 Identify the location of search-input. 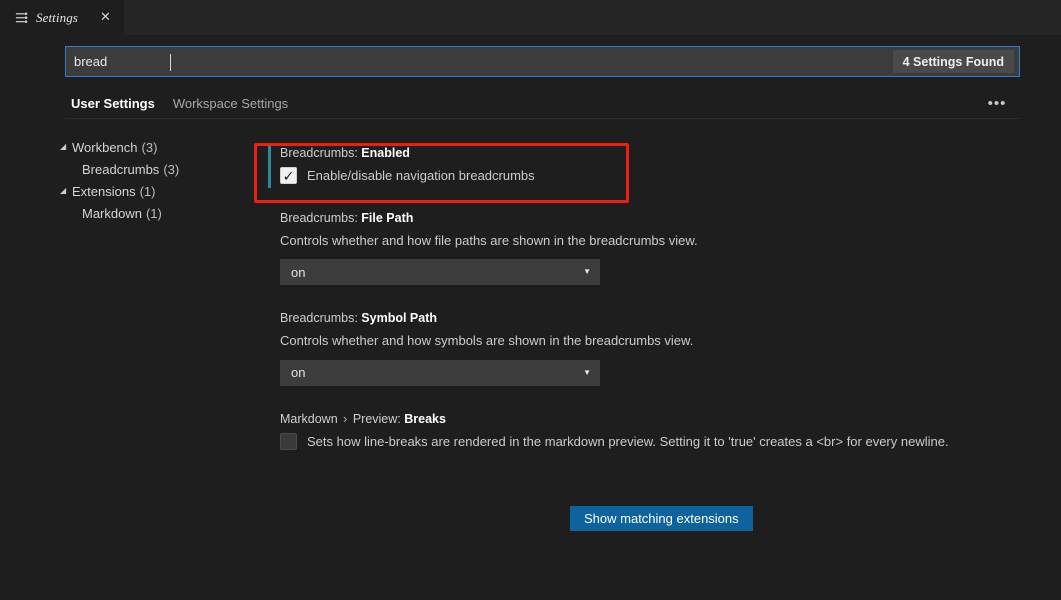
(479, 61).